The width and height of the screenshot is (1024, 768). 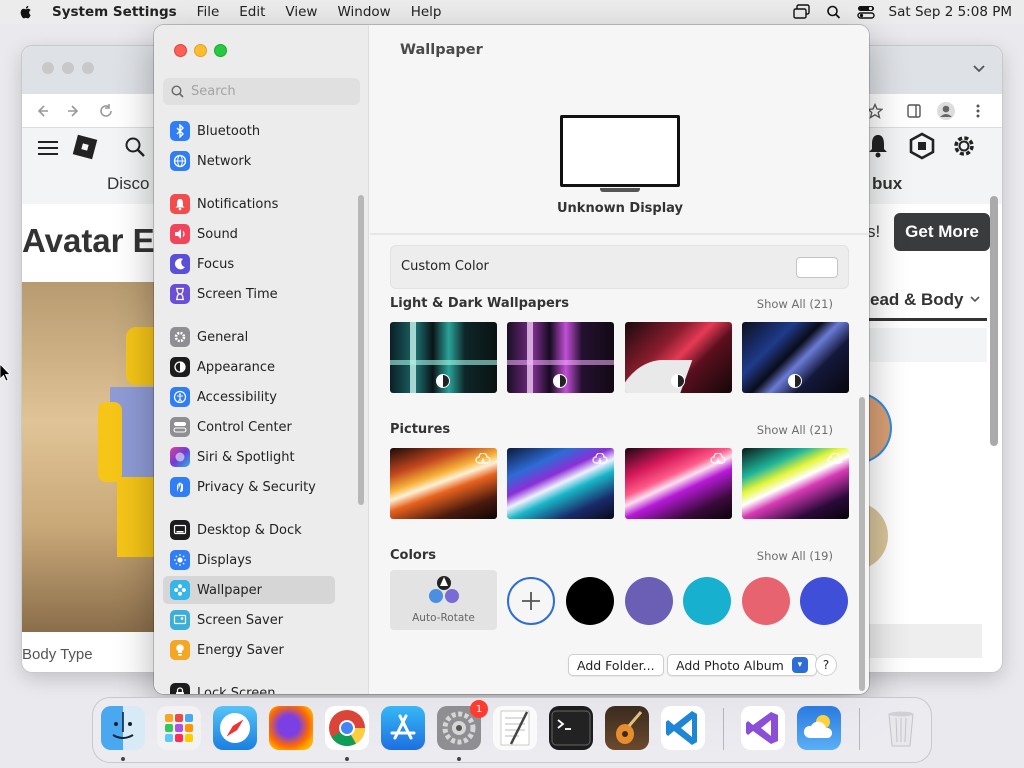 What do you see at coordinates (128, 184) in the screenshot?
I see `roblox-nav-discover: Disco` at bounding box center [128, 184].